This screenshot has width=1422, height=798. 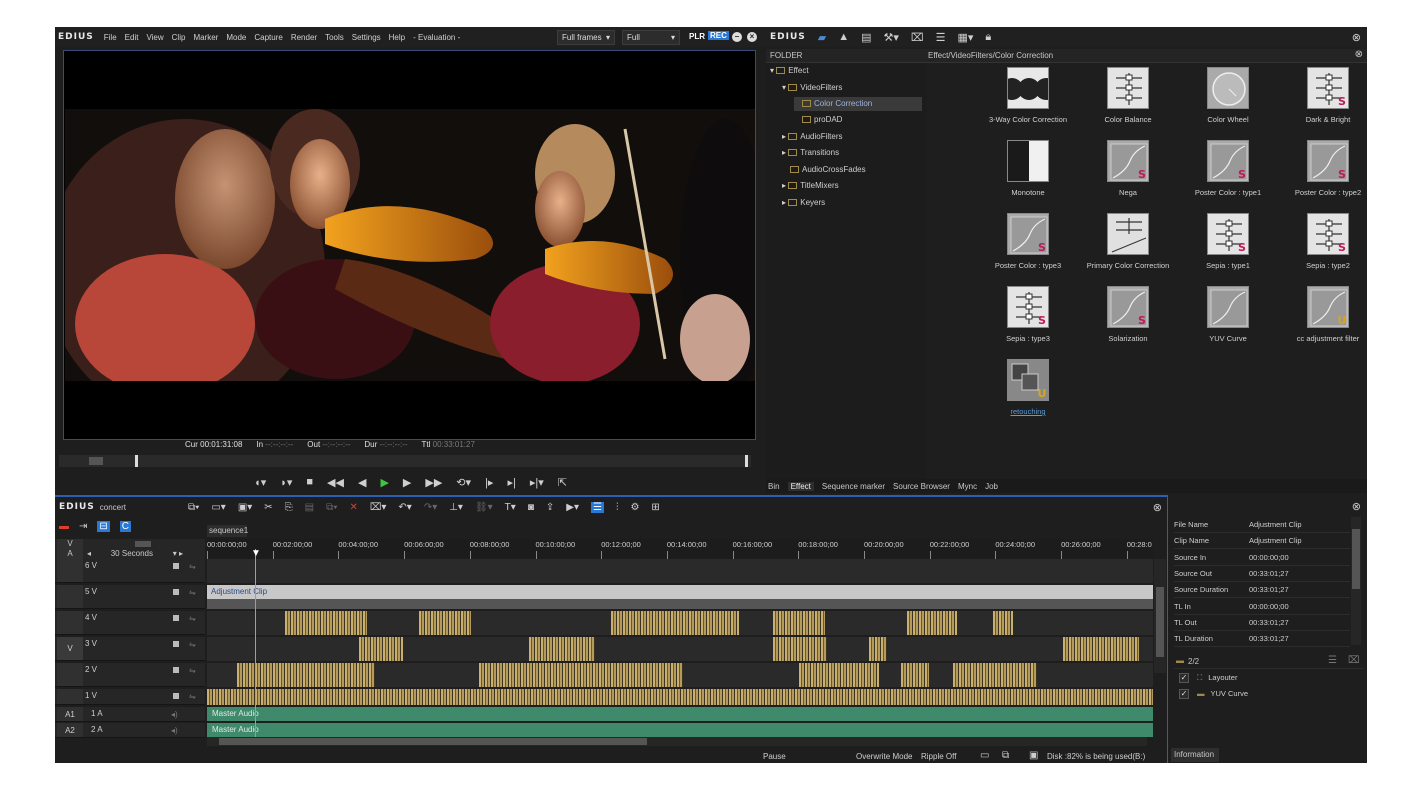 What do you see at coordinates (1184, 678) in the screenshot?
I see `checkbox-icon: ✓` at bounding box center [1184, 678].